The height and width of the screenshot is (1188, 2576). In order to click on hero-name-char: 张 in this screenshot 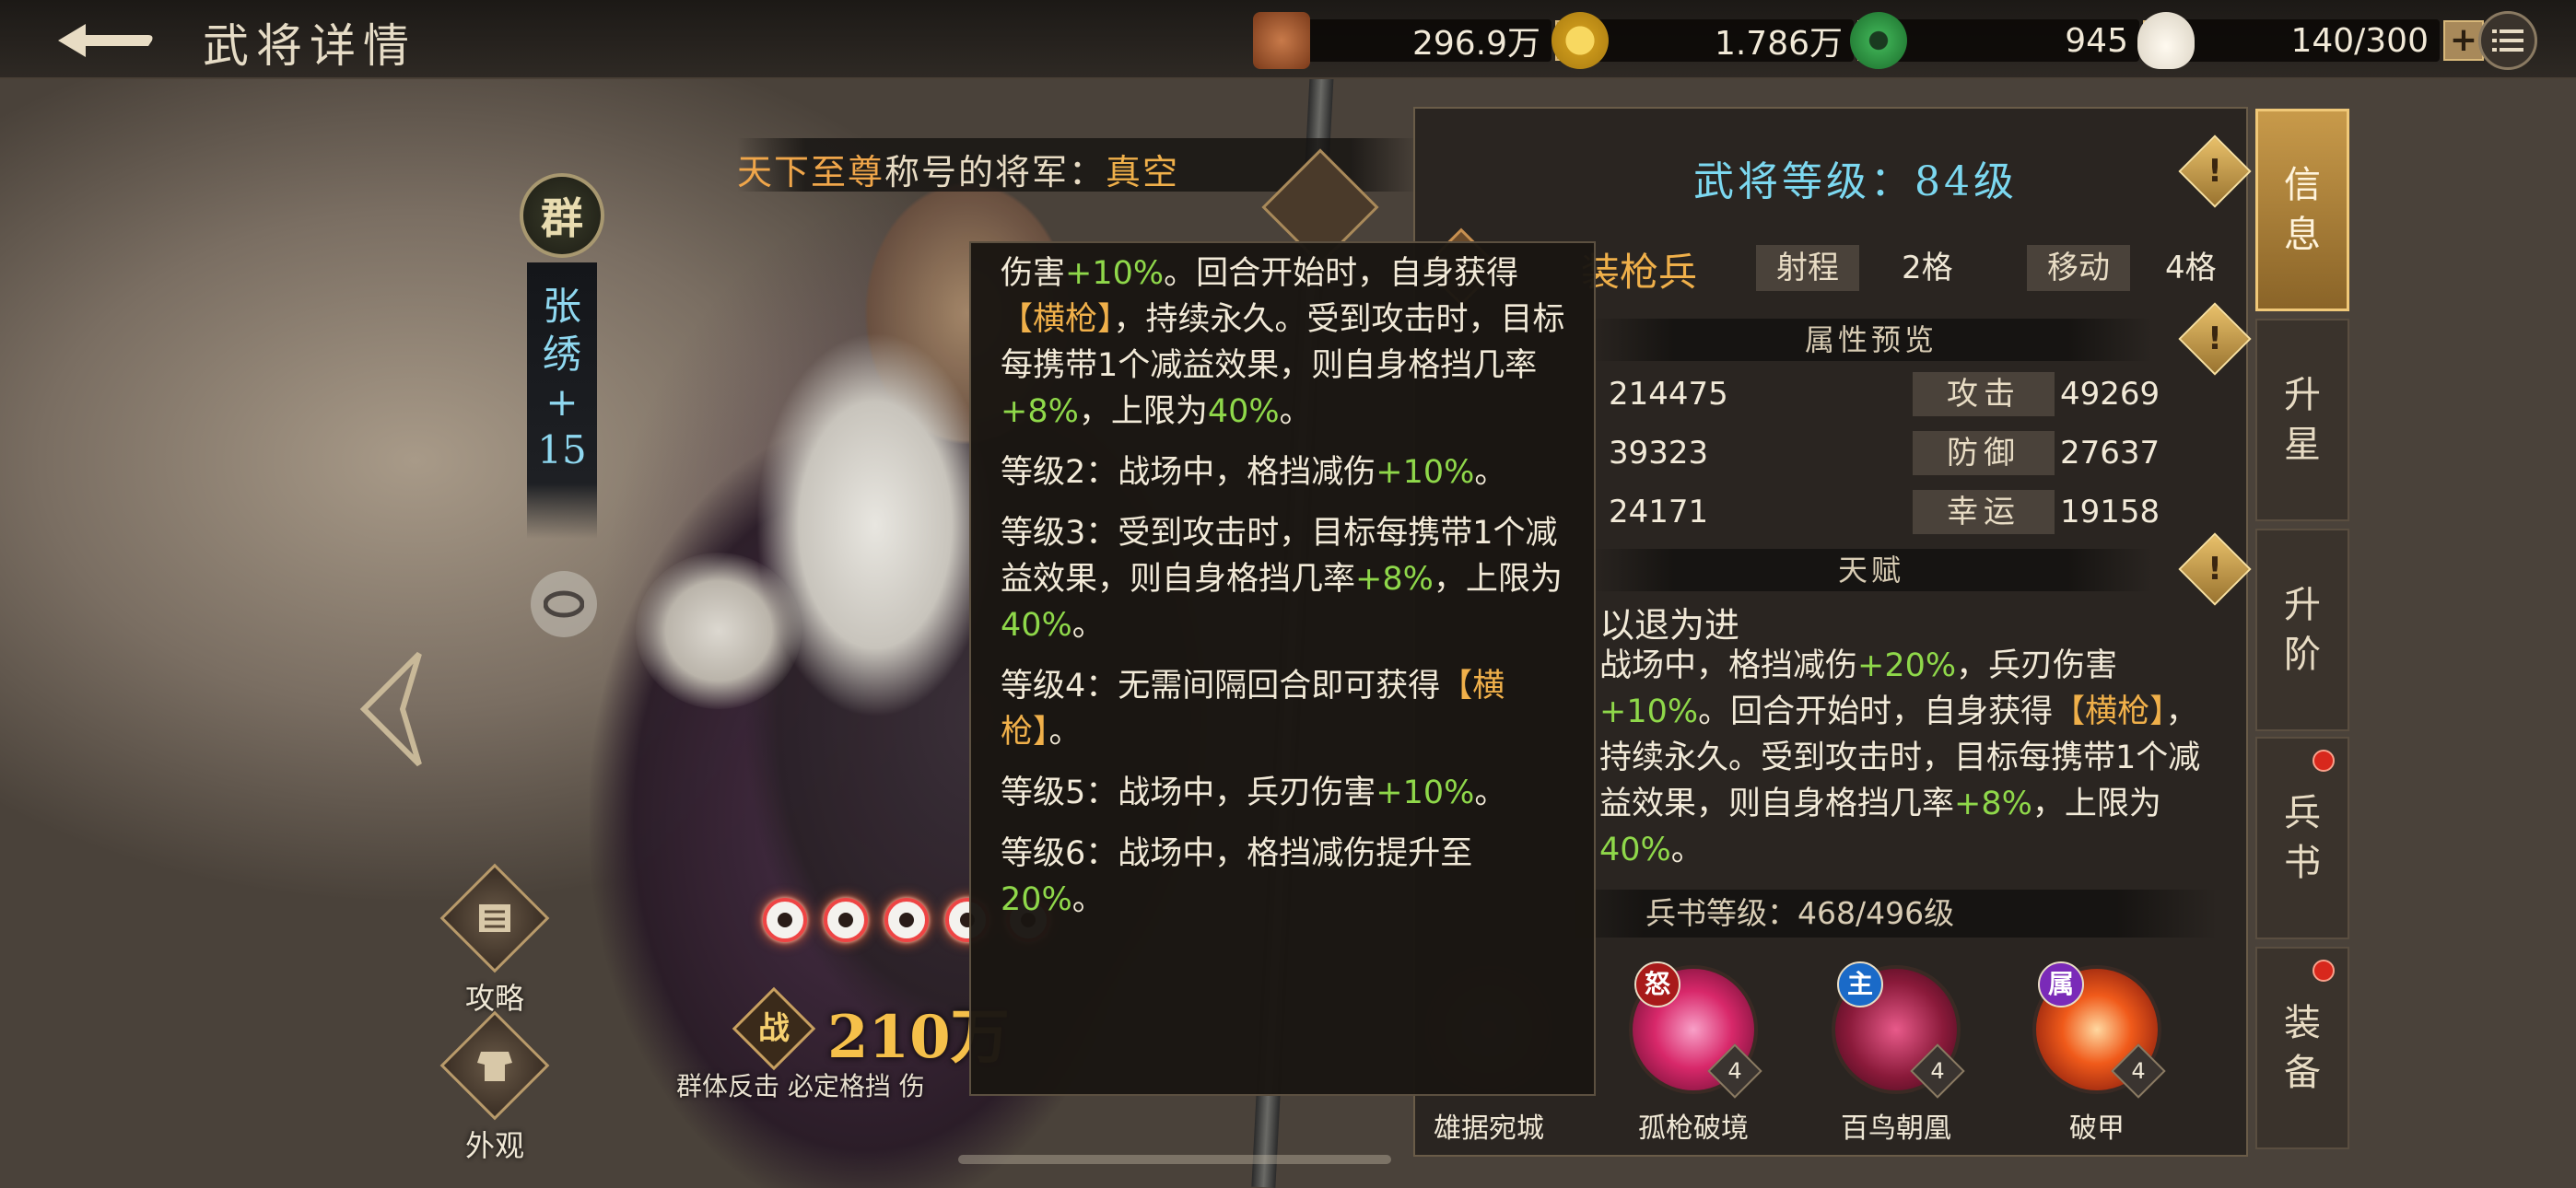, I will do `click(561, 306)`.